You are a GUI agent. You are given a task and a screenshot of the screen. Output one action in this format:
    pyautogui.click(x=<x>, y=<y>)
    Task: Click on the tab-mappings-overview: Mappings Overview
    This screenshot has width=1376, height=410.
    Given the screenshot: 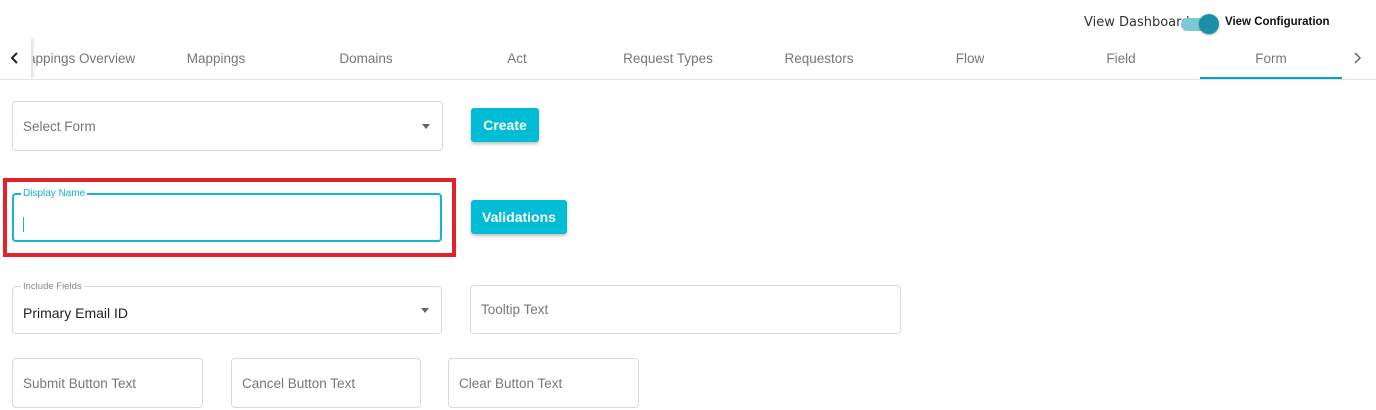 What is the action you would take?
    pyautogui.click(x=90, y=58)
    